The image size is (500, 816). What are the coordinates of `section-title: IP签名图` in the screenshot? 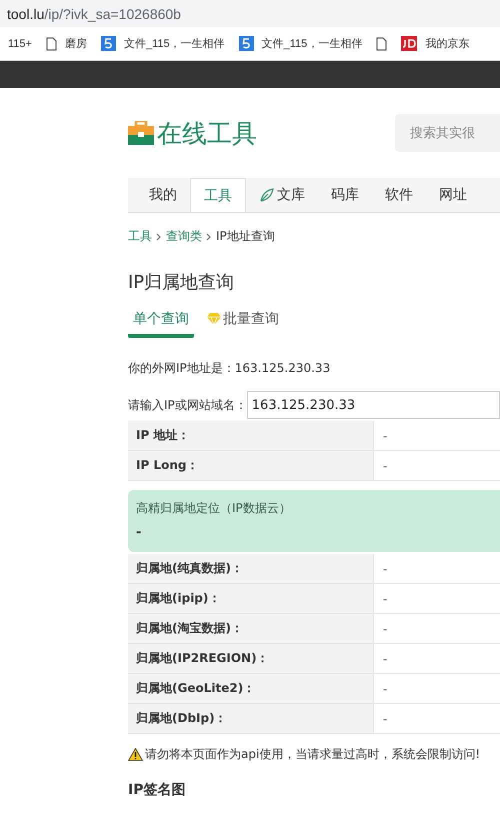 It's located at (157, 790).